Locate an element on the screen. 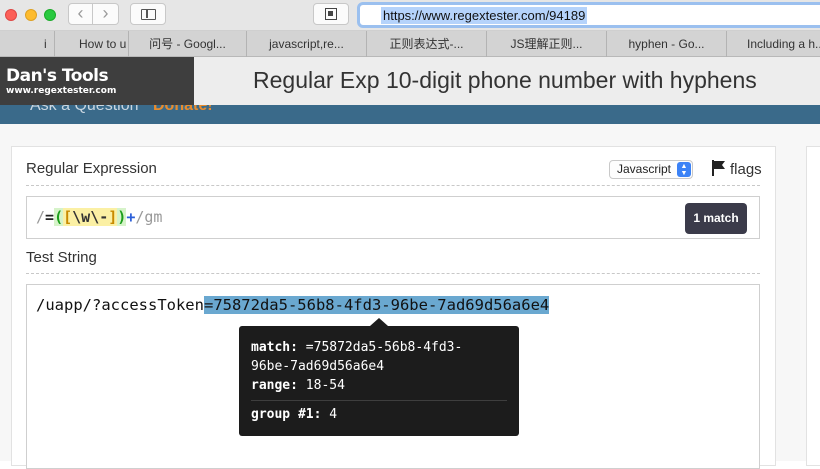  minimize-window-button is located at coordinates (31, 15).